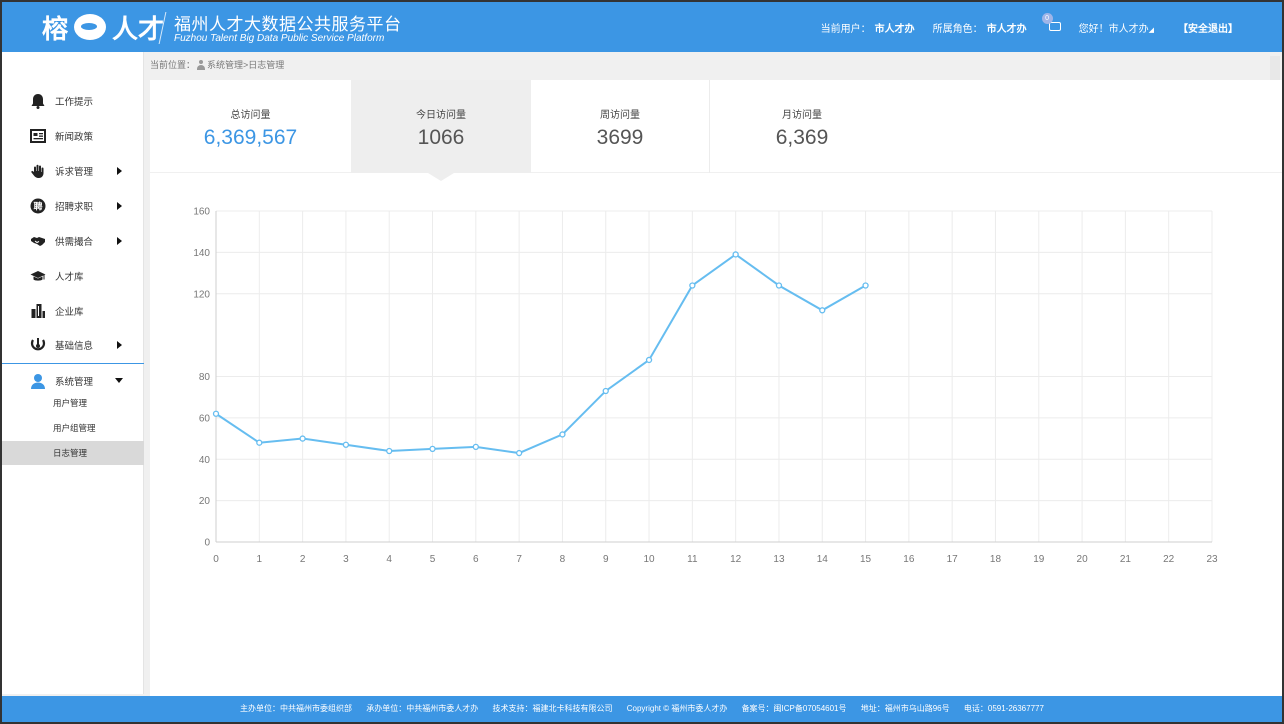 This screenshot has height=724, width=1284. Describe the element at coordinates (74, 382) in the screenshot. I see `sidebar-item-label: 系统管理` at that location.